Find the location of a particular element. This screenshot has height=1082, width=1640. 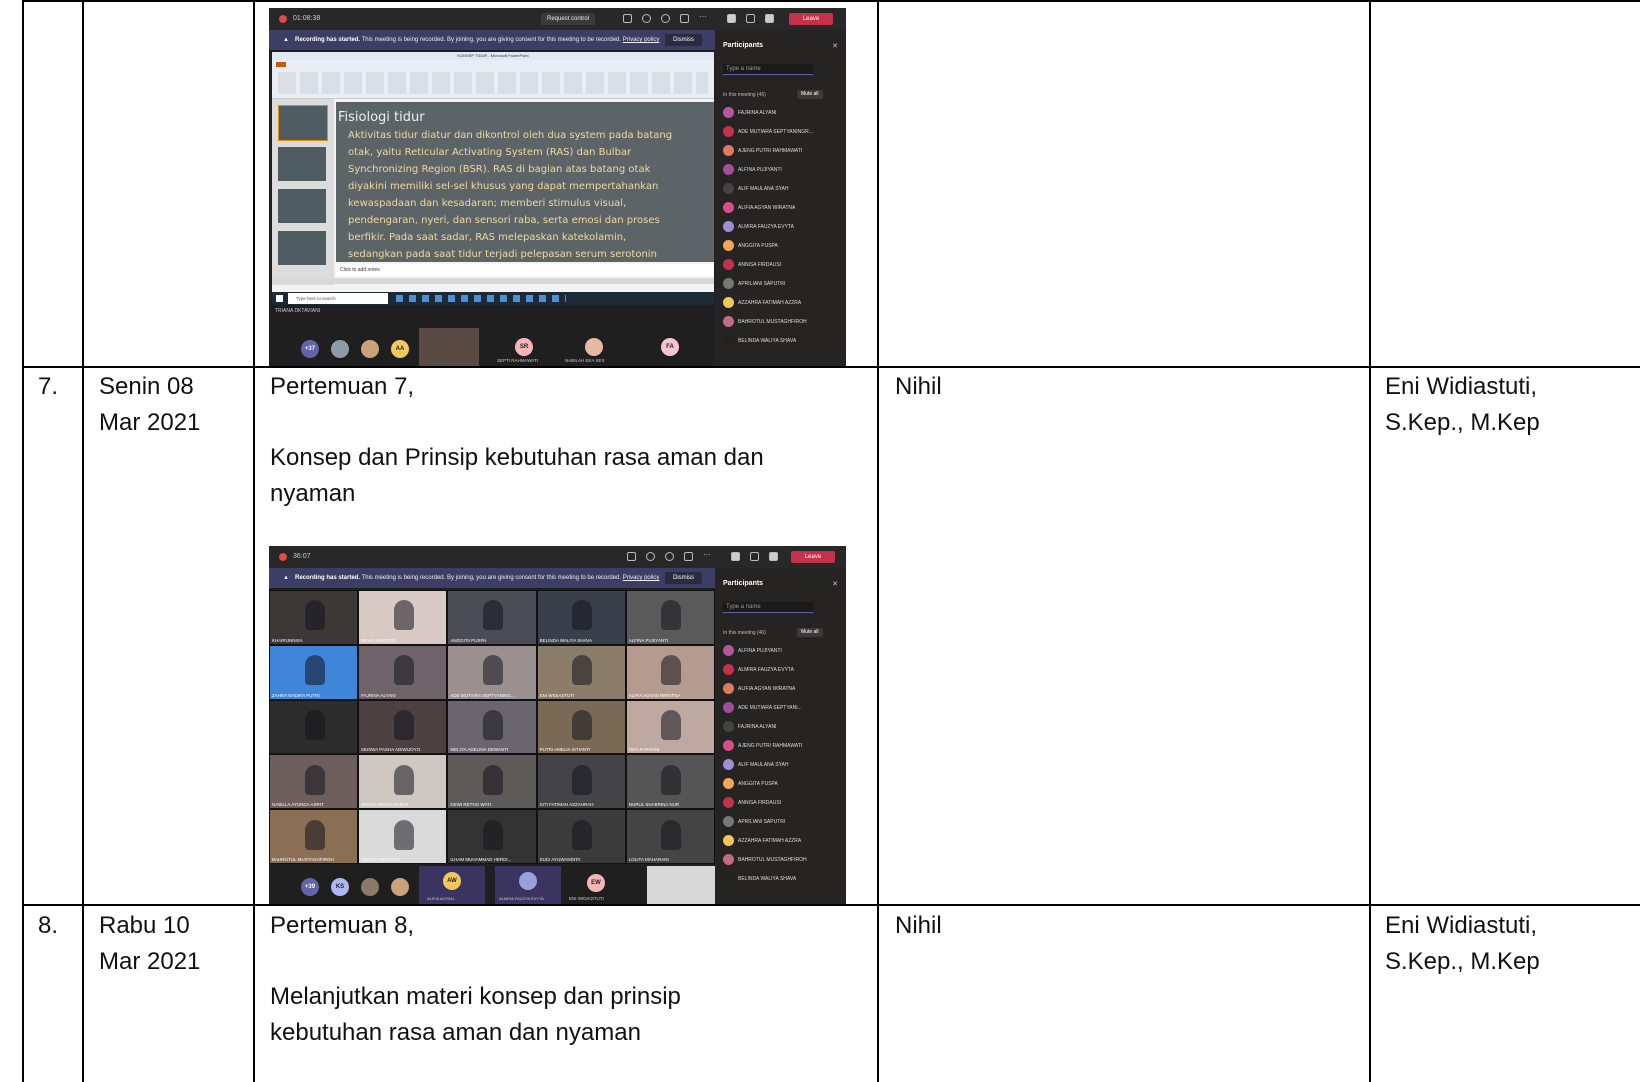

video-tile: SUCI AYUWANDITA is located at coordinates (581, 836).